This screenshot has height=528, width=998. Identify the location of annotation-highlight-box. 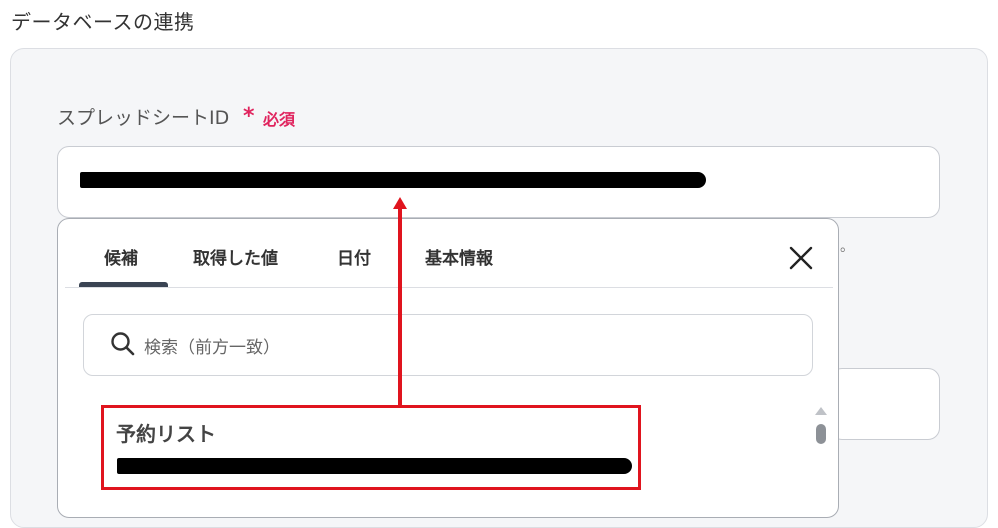
(371, 447).